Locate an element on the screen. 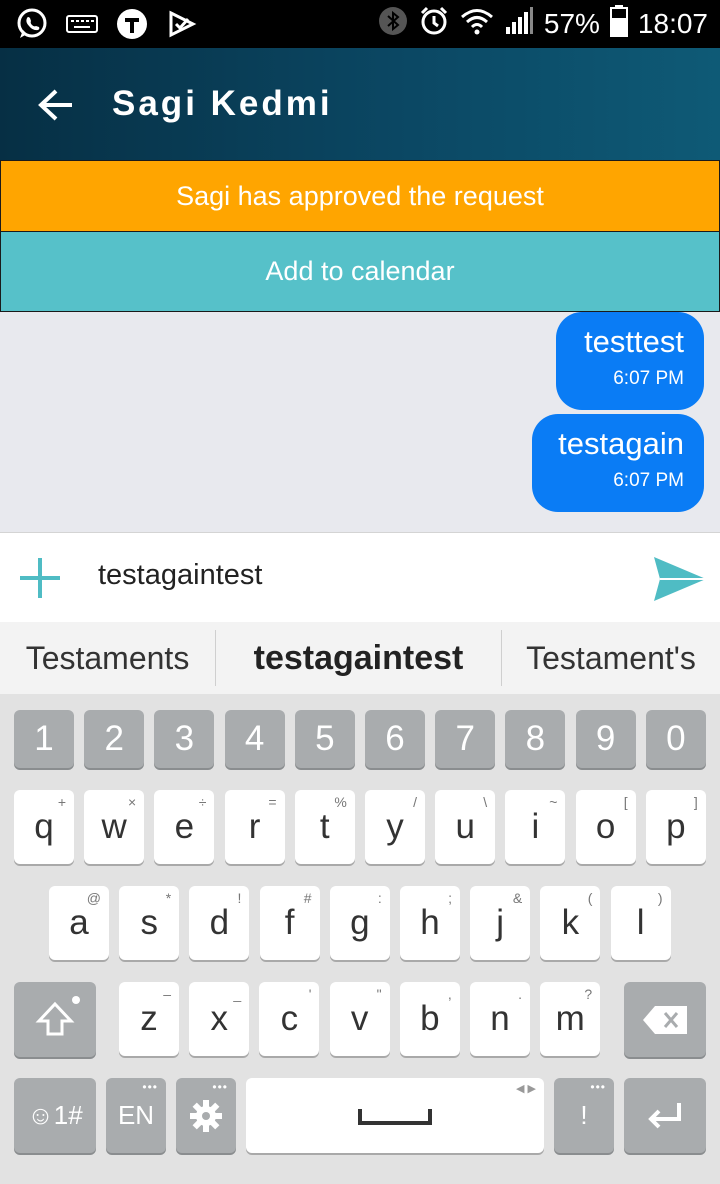  message-input: testagaintest is located at coordinates (180, 575).